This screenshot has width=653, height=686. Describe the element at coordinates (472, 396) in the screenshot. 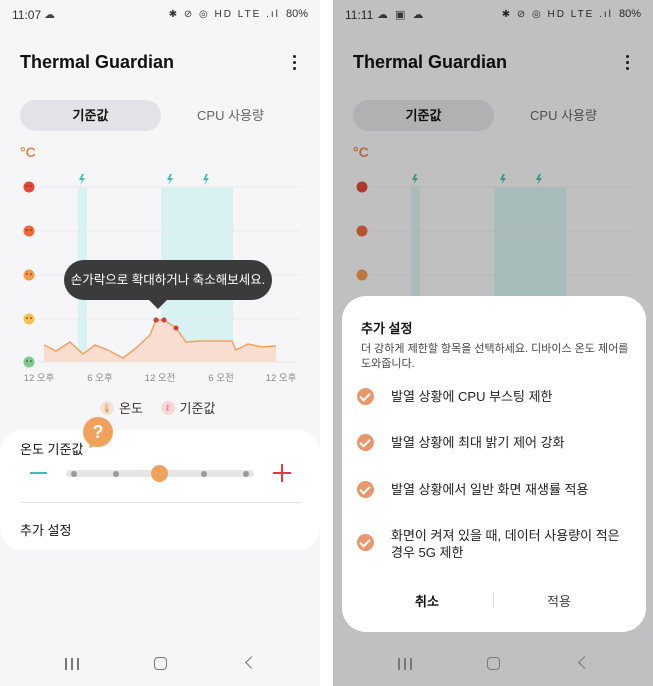

I see `option-label: 발열 상황에 CPU 부스팅 제한` at that location.